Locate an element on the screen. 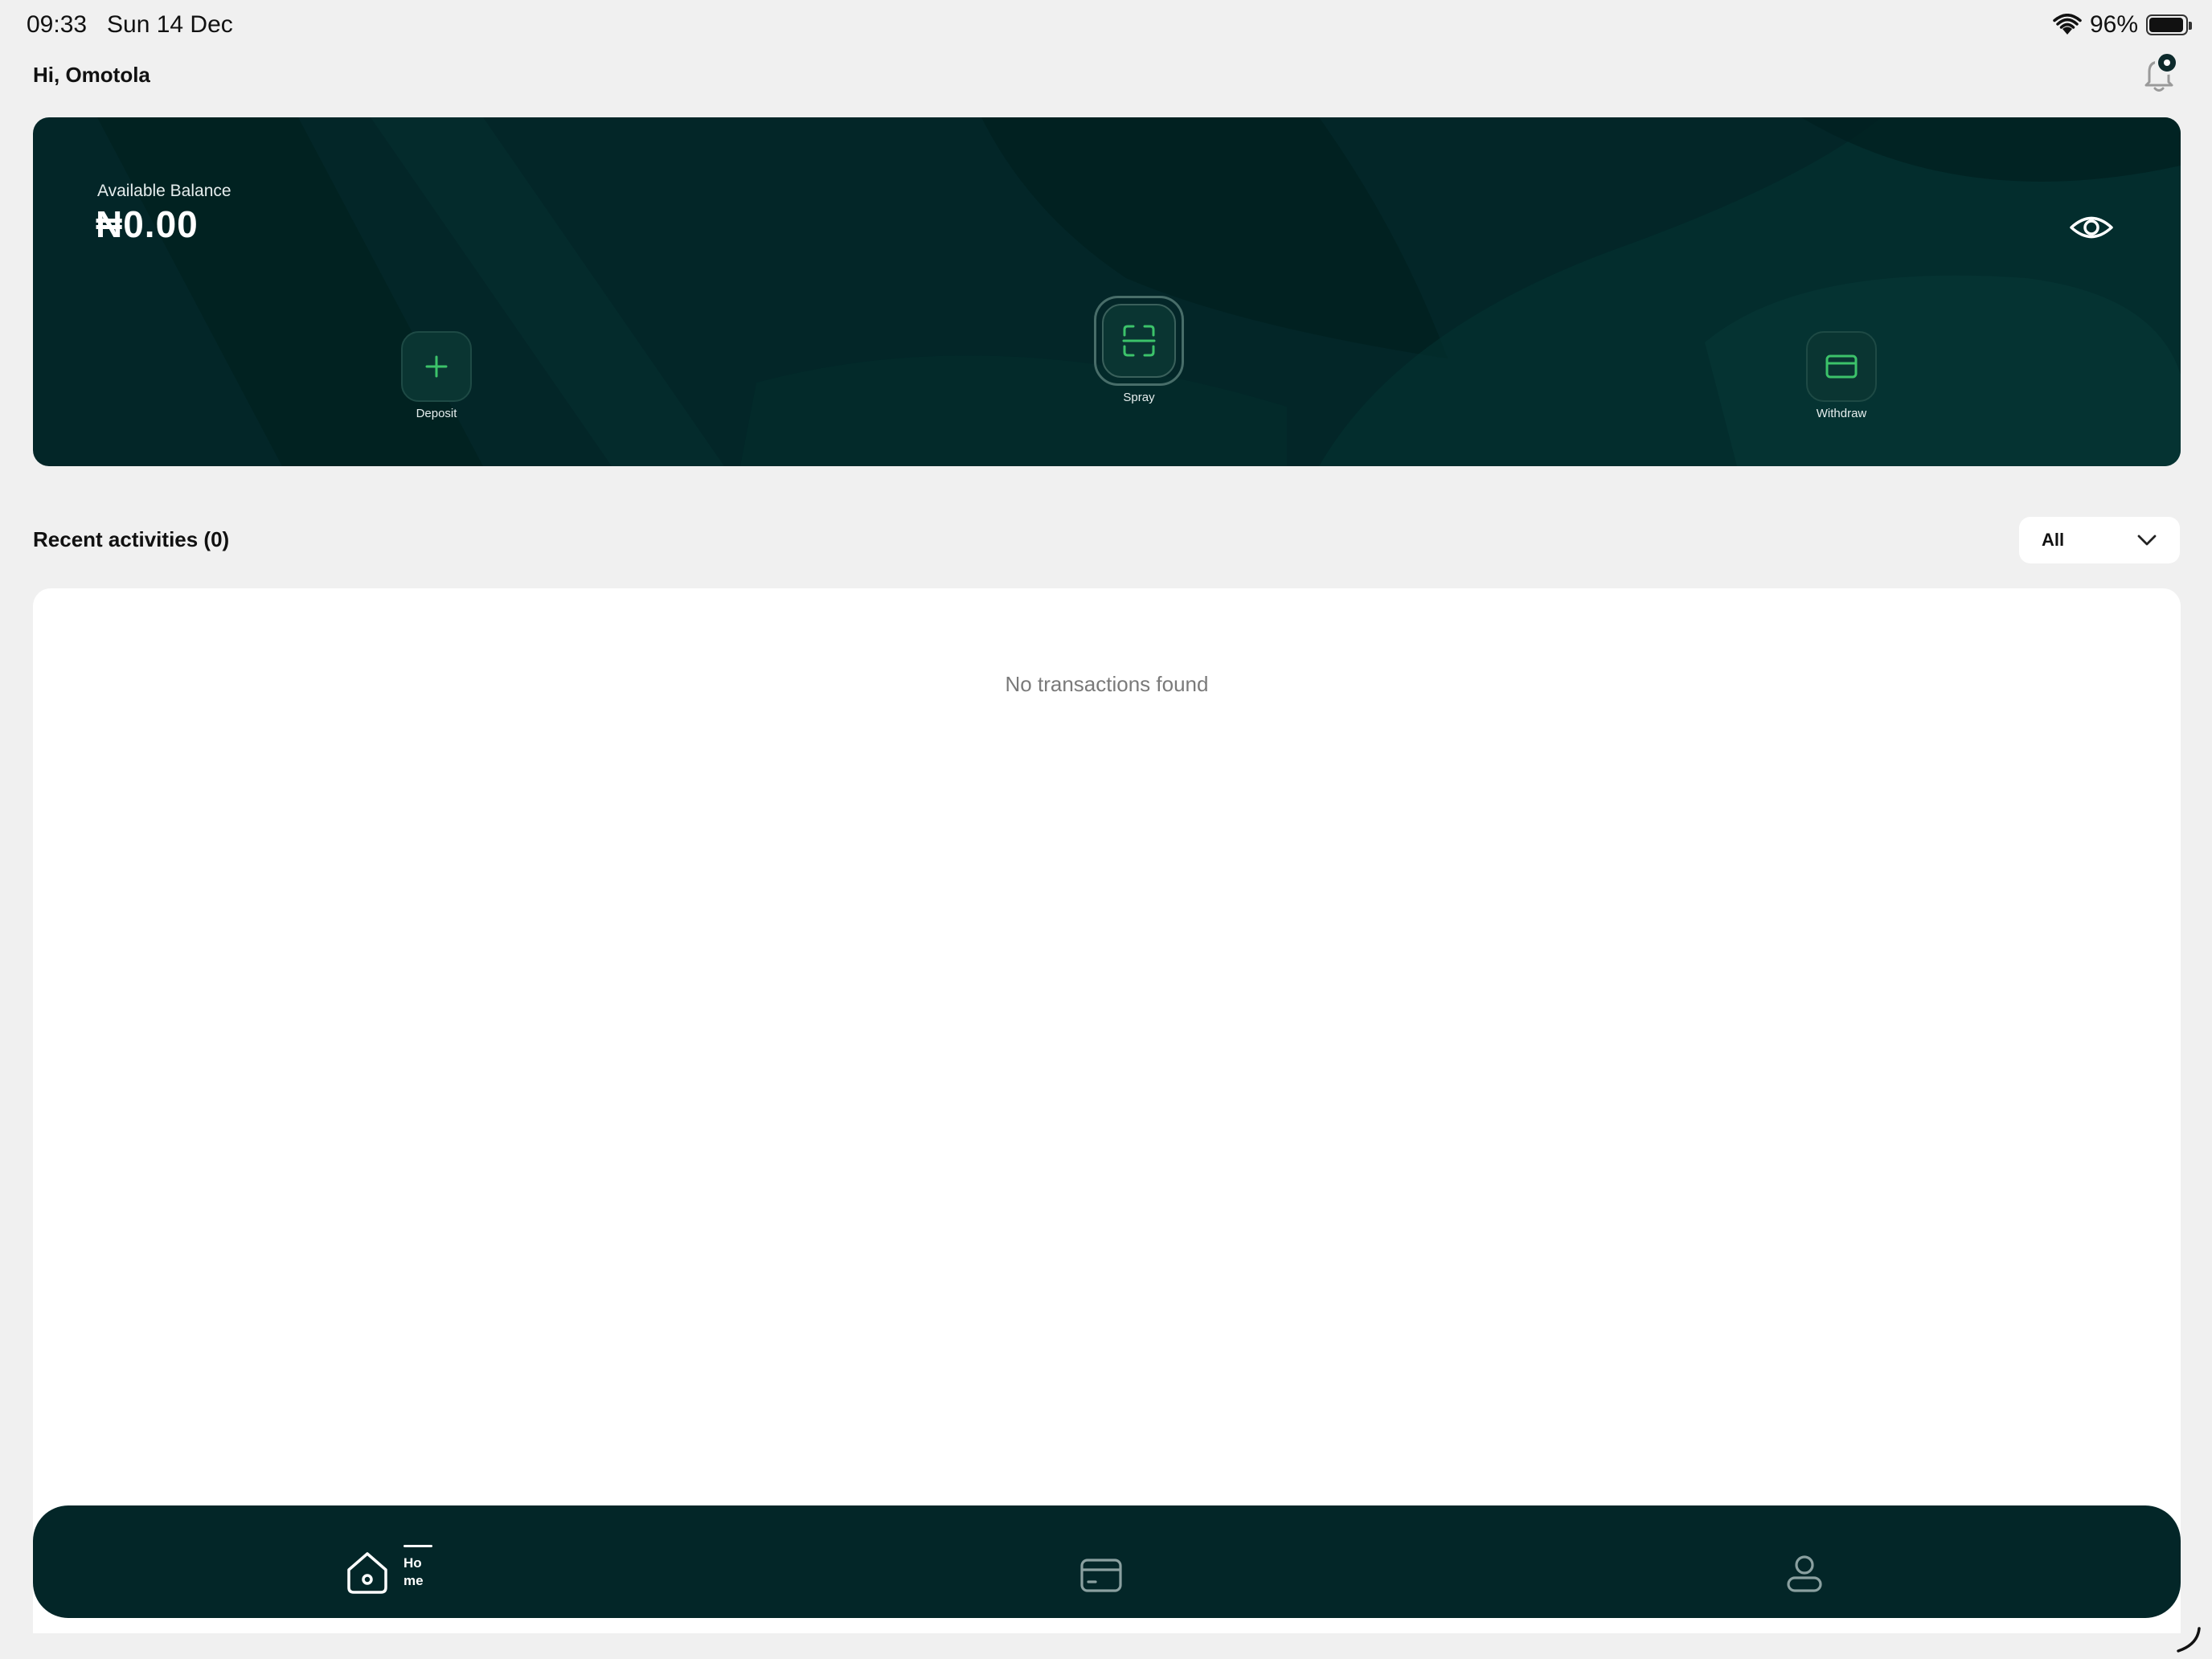 This screenshot has height=1659, width=2212. status-bar: 09:33 Sun 14 Dec 96% is located at coordinates (1106, 26).